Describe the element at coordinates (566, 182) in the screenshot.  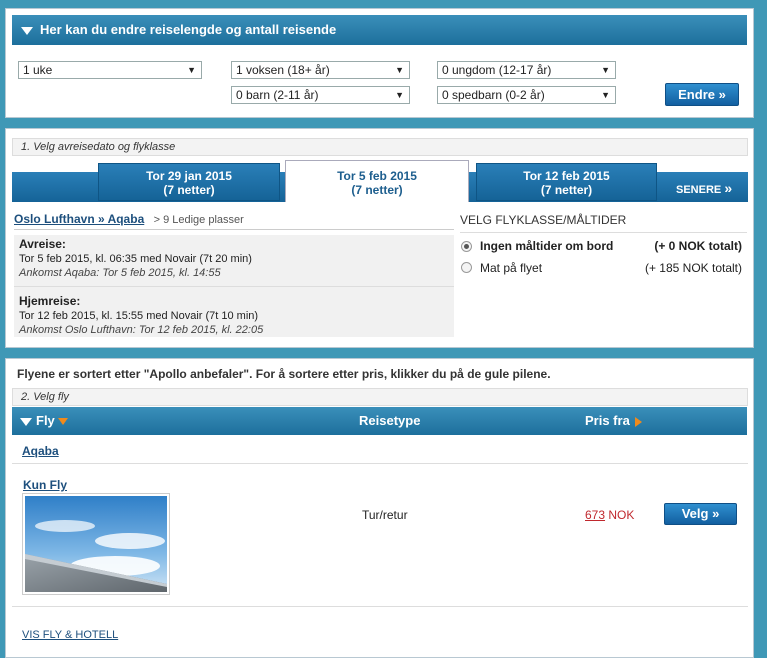
I see `tab-date-12-feb: Tor 12 feb 2015 (7 netter)` at that location.